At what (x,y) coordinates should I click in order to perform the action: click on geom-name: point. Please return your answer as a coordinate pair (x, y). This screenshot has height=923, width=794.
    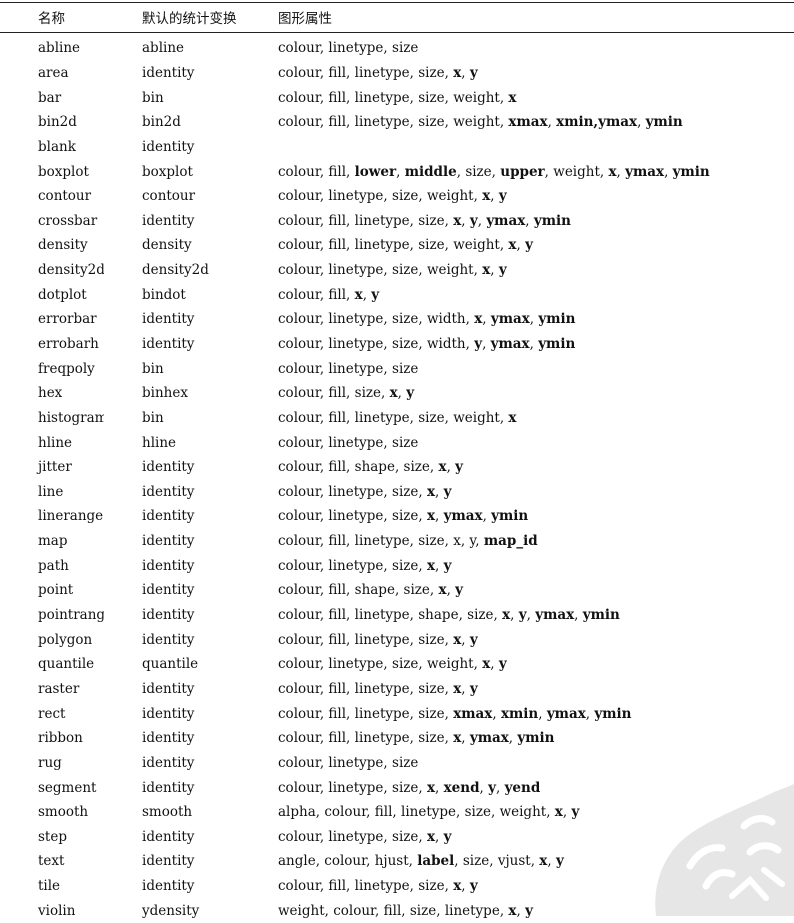
    Looking at the image, I should click on (56, 590).